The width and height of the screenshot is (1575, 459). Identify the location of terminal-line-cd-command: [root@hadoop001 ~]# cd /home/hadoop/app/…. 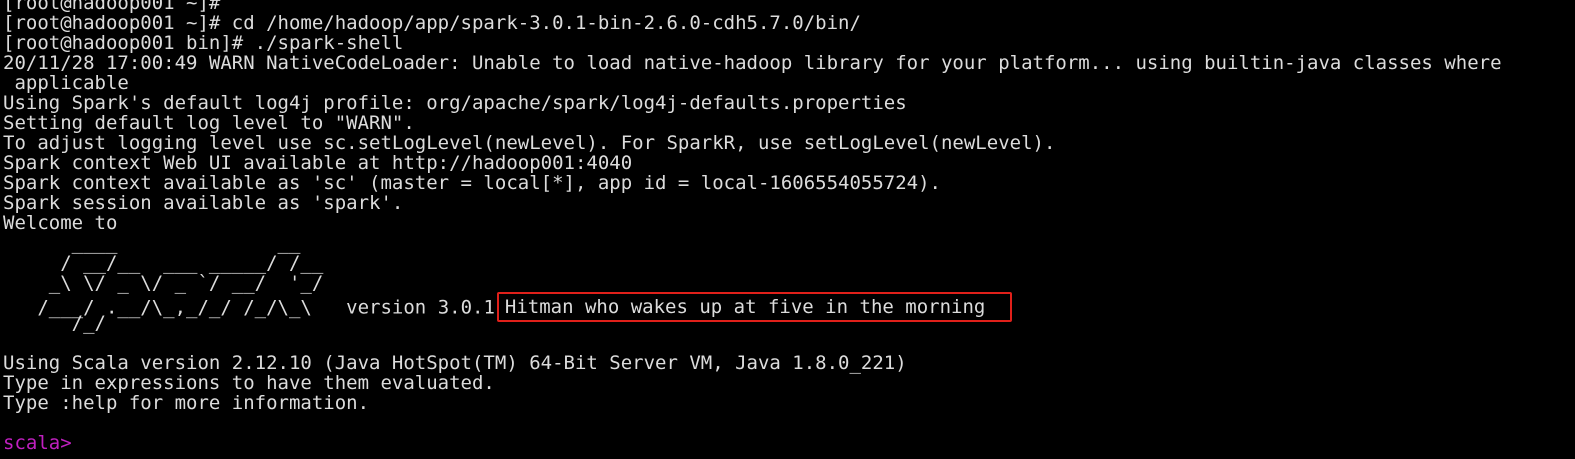
(432, 23).